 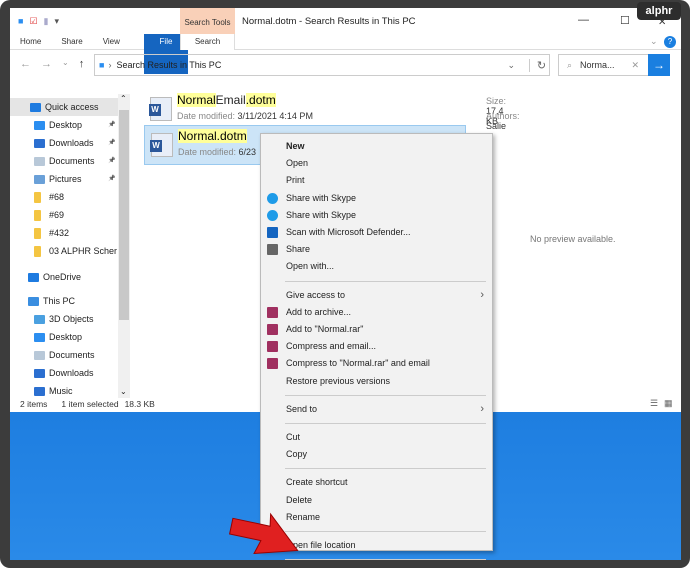 I want to click on menu-item: Create shortcut, so click(x=376, y=482).